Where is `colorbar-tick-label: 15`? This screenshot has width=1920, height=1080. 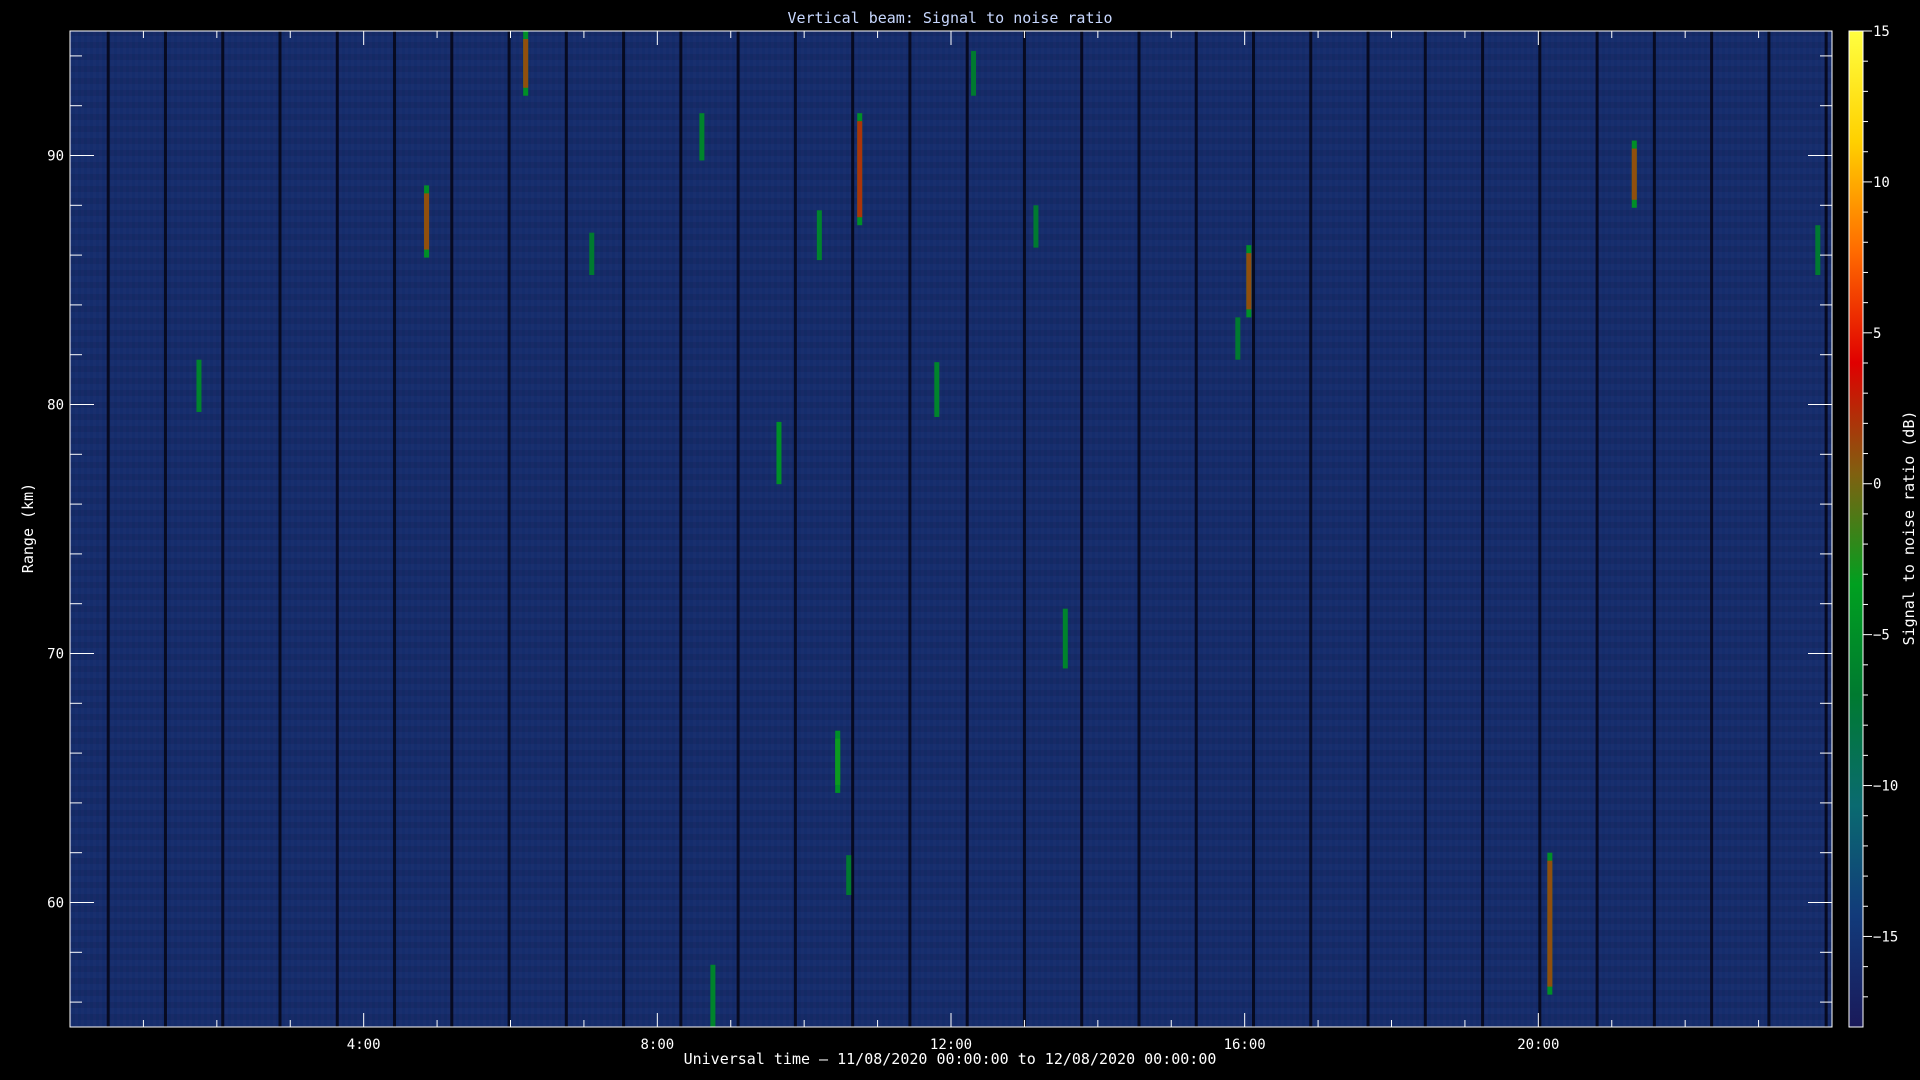 colorbar-tick-label: 15 is located at coordinates (1881, 32).